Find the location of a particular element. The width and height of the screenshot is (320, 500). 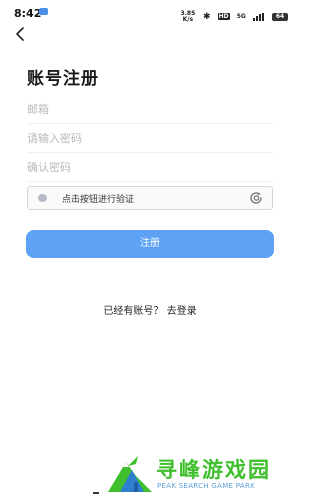

bluetooth-icon: ✱ is located at coordinates (206, 16).